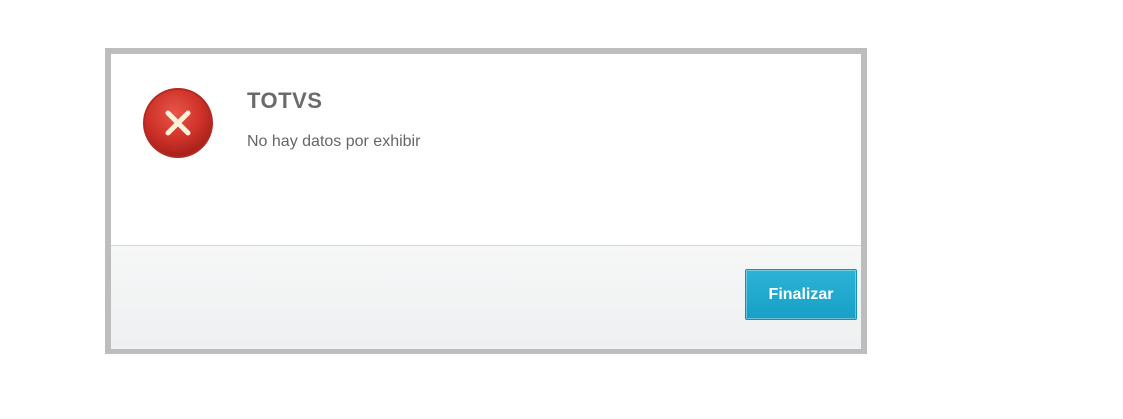 This screenshot has height=419, width=1123. What do you see at coordinates (178, 123) in the screenshot?
I see `error-x-icon` at bounding box center [178, 123].